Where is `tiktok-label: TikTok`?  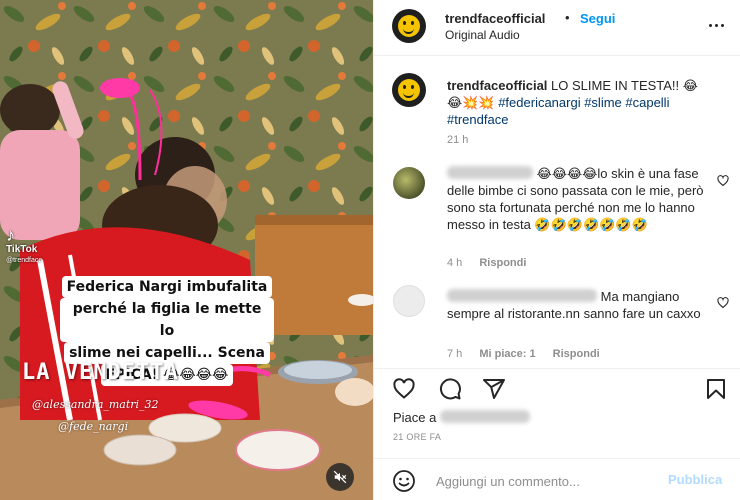
tiktok-label: TikTok is located at coordinates (22, 249).